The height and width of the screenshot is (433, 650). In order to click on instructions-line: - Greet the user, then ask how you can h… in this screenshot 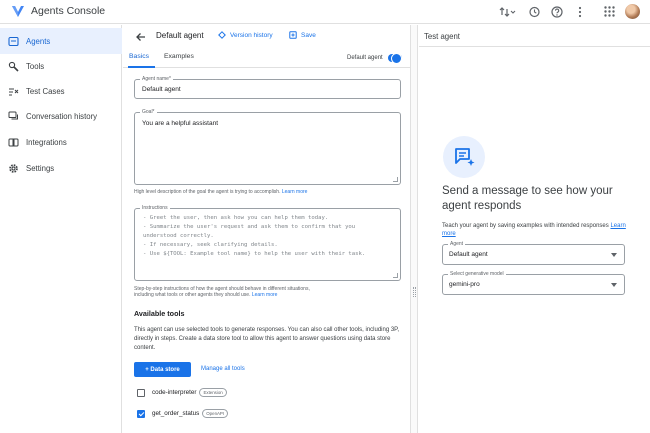, I will do `click(236, 218)`.